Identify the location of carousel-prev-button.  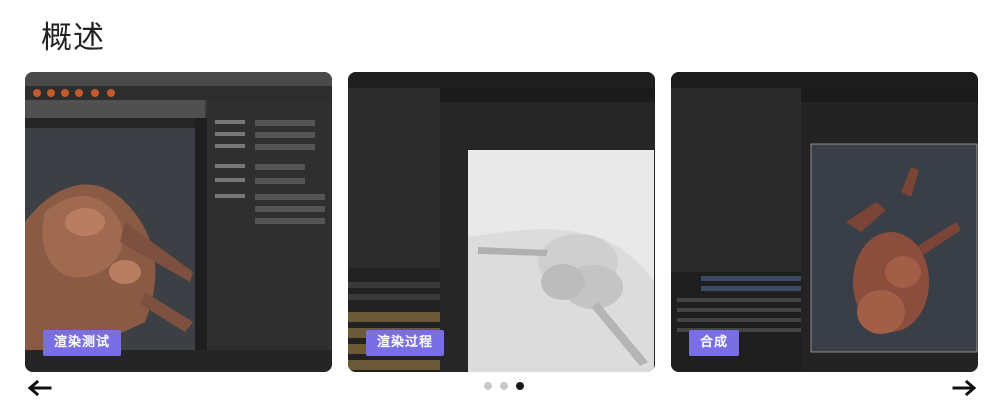
(39, 388).